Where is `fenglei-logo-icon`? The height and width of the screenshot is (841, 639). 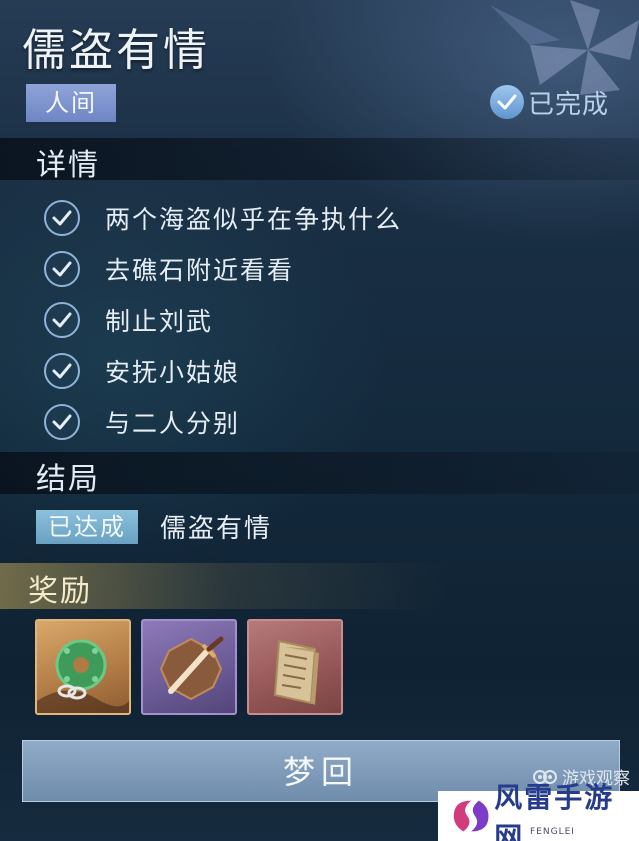
fenglei-logo-icon is located at coordinates (471, 816).